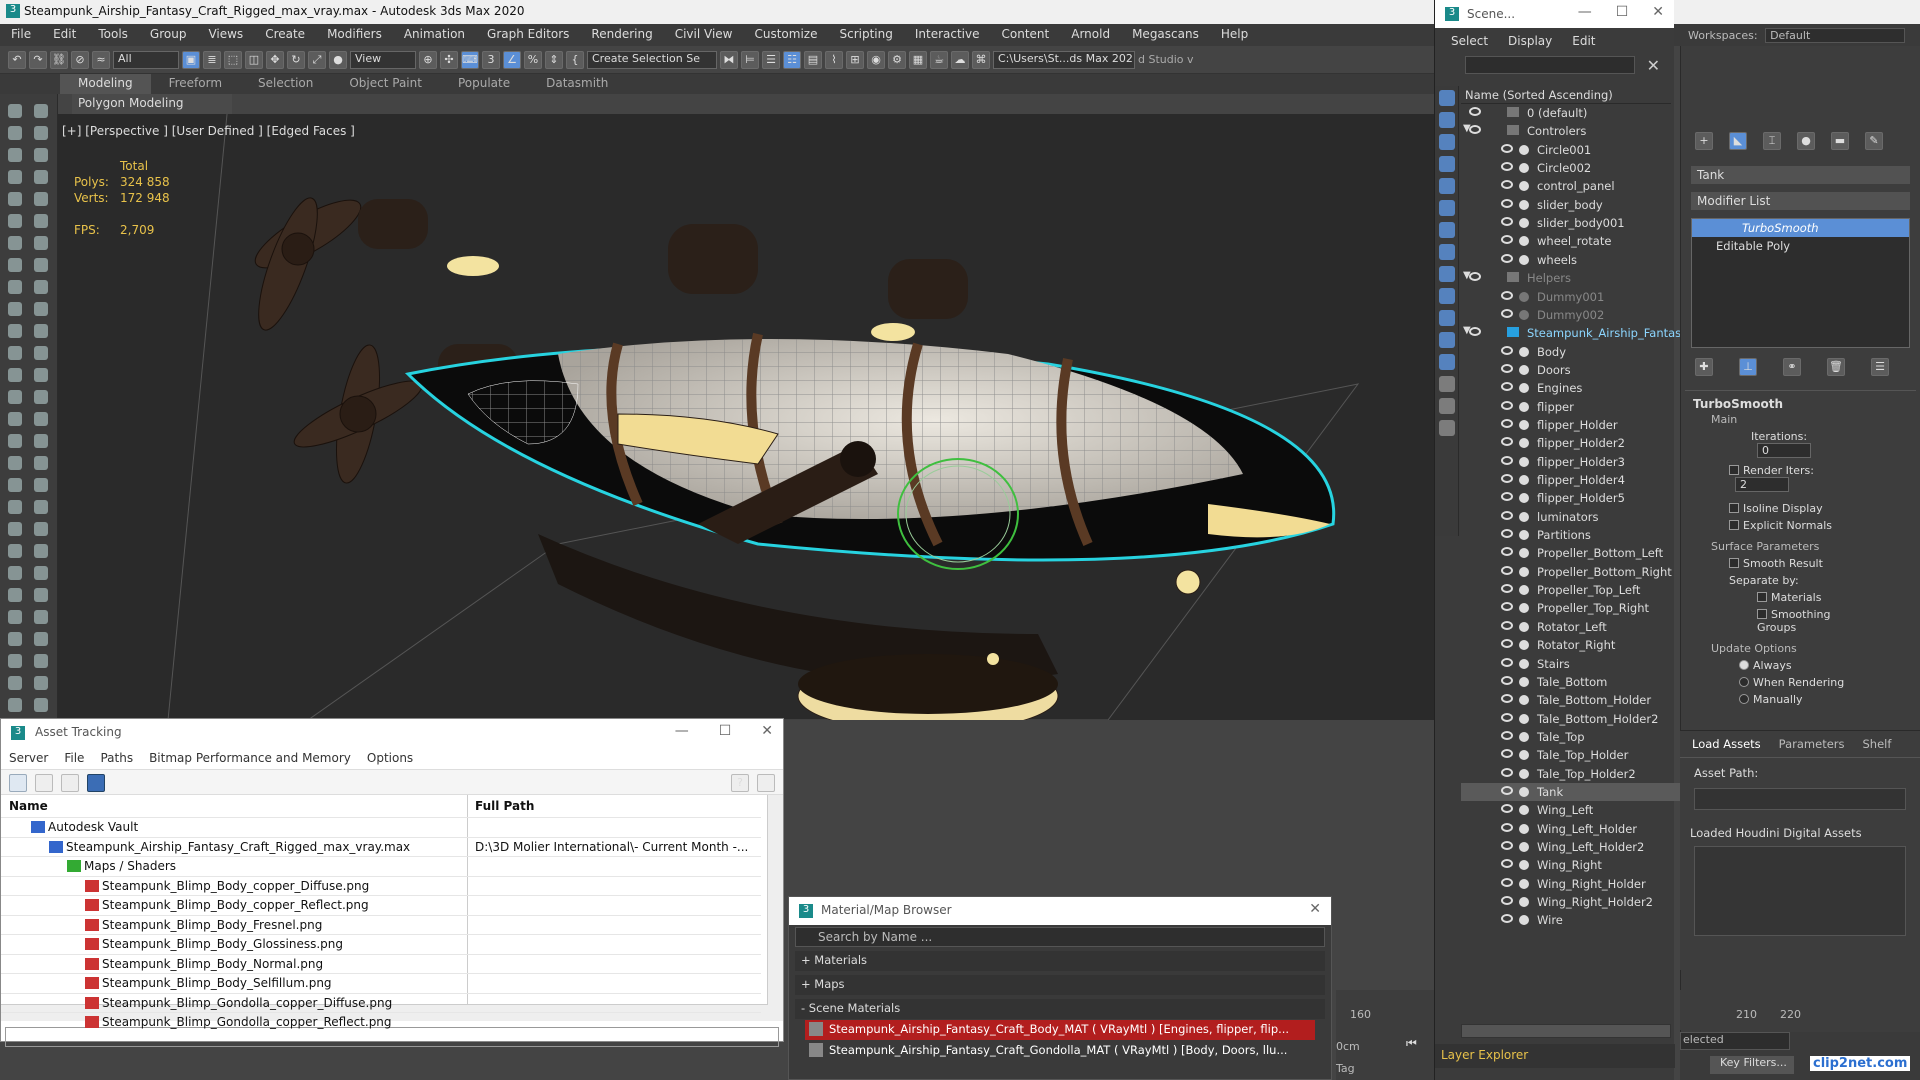  What do you see at coordinates (1579, 168) in the screenshot?
I see `object-row: Circle002` at bounding box center [1579, 168].